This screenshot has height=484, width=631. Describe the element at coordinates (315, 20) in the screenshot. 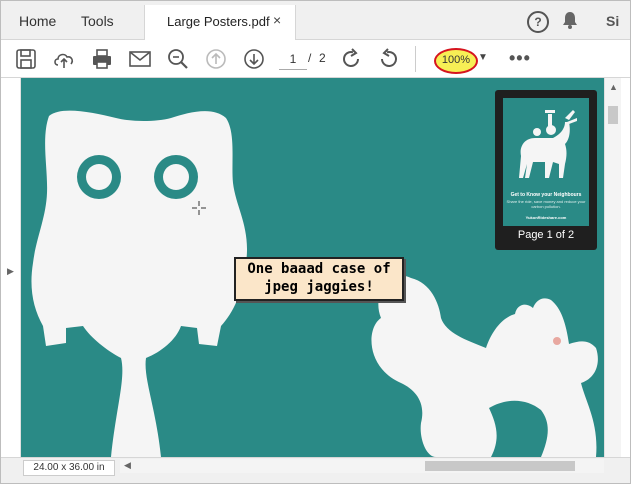

I see `tab-bar: Home Tools Large Posters.pdf × ? Si` at that location.